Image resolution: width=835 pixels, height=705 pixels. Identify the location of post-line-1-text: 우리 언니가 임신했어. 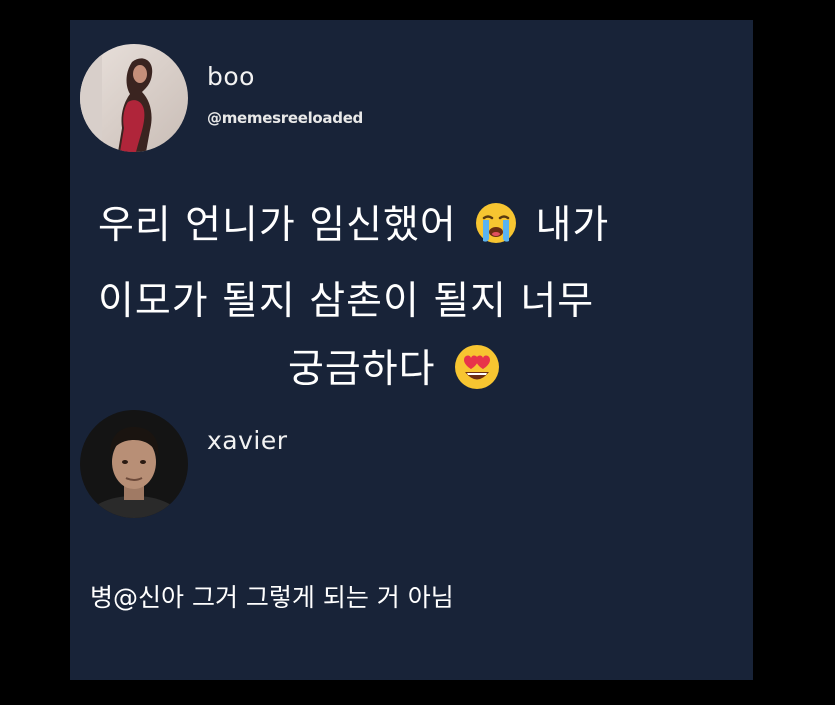
(277, 225).